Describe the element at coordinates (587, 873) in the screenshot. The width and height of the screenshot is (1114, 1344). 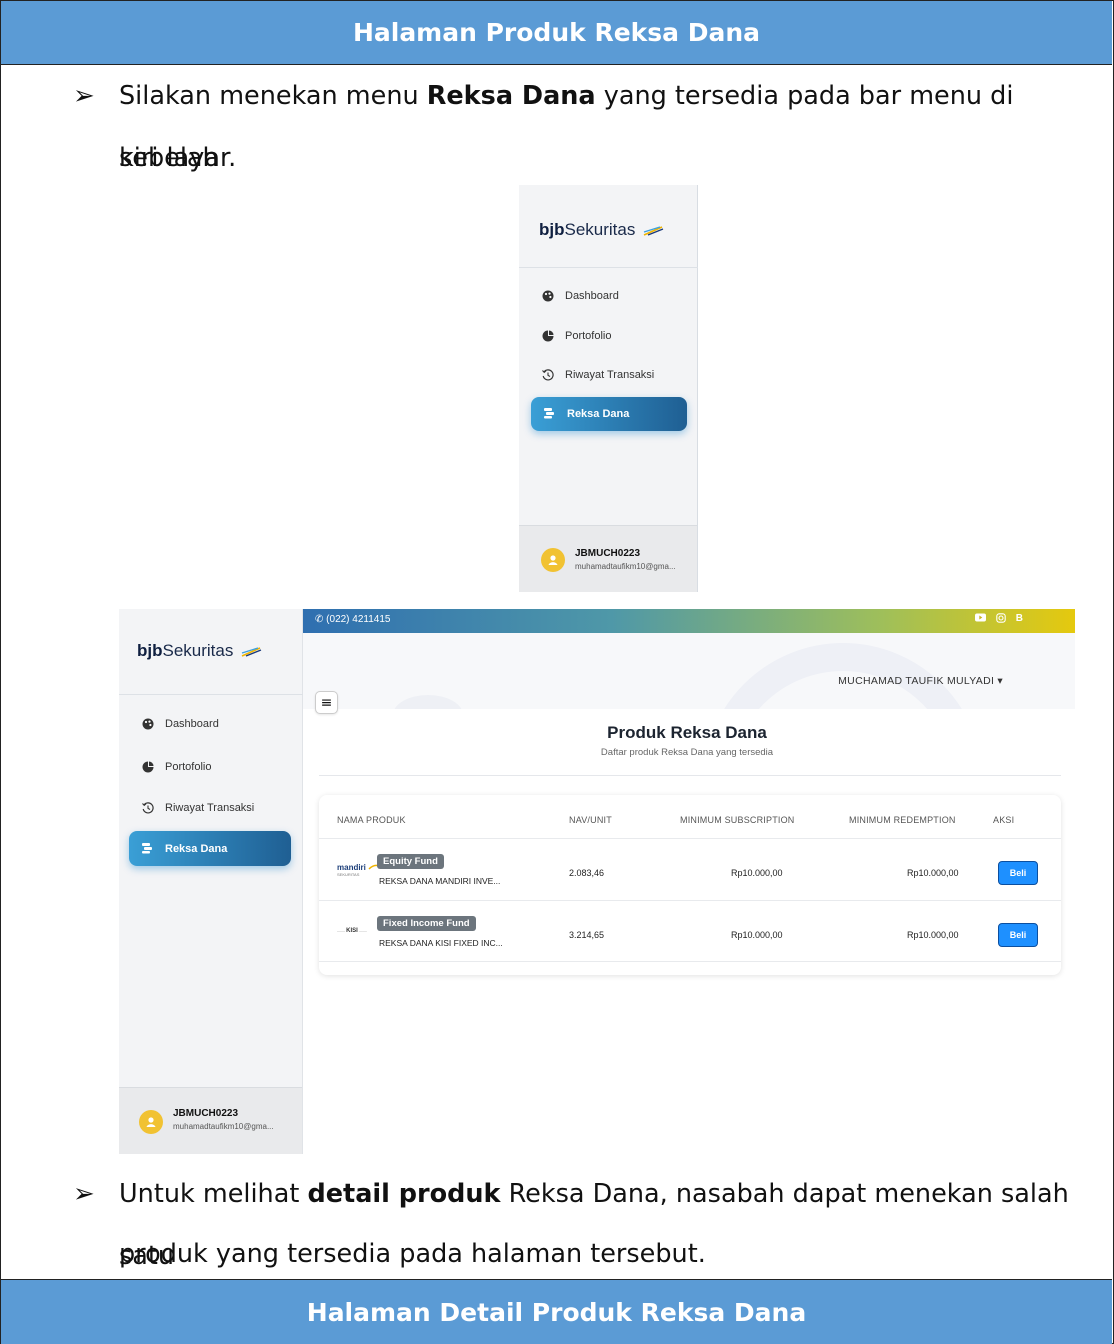
I see `nav-value: 2.083,46` at that location.